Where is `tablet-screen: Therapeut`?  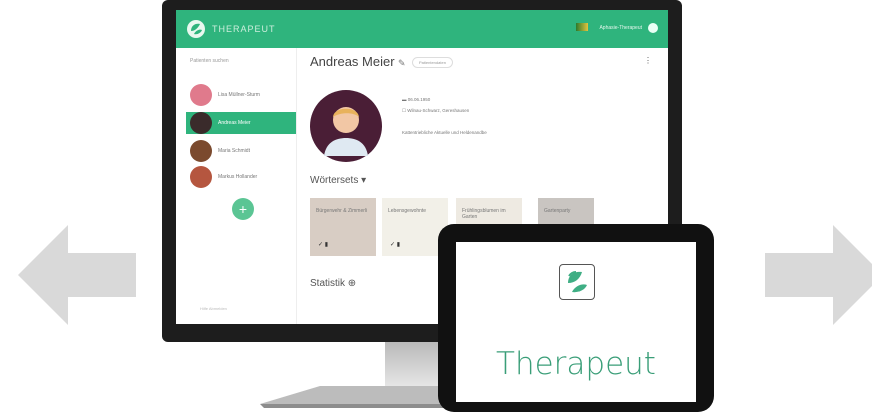
tablet-screen: Therapeut is located at coordinates (576, 322).